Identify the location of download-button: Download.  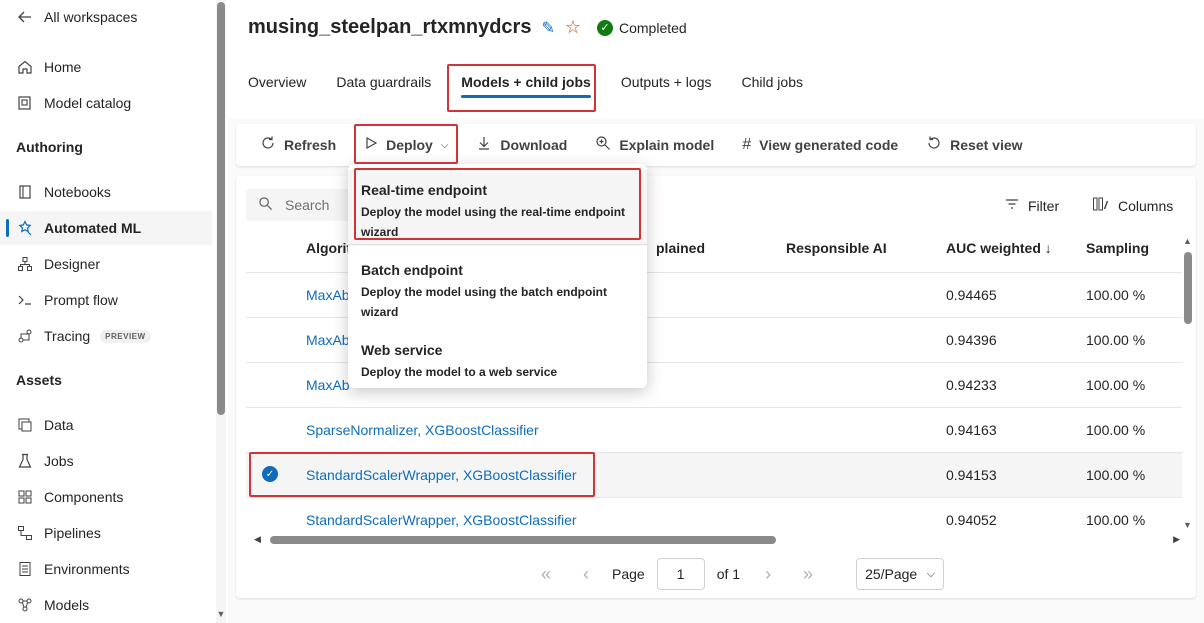
(521, 145).